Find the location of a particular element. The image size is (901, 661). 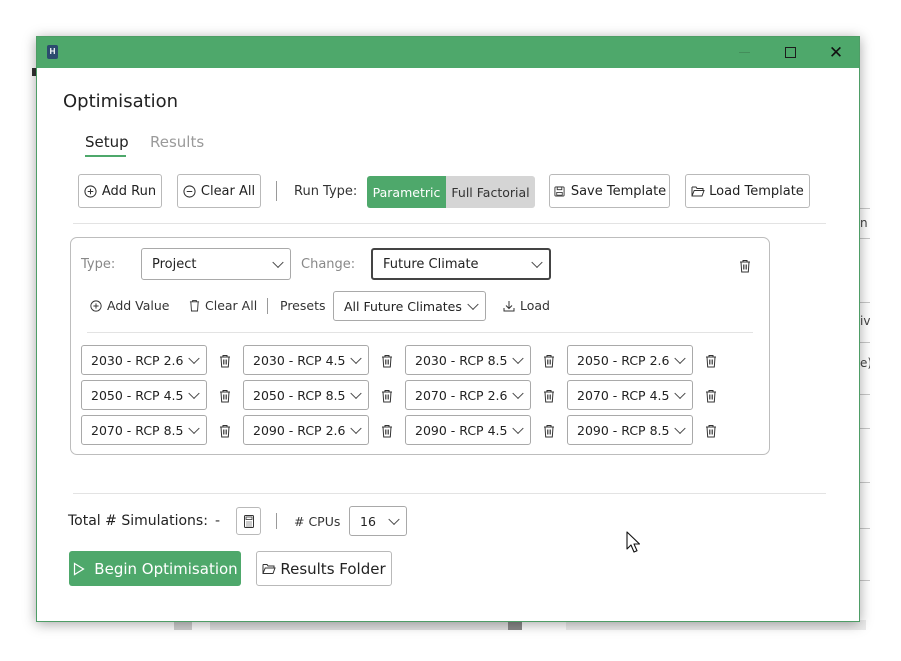

clear-all-values-label: Clear All is located at coordinates (231, 305).